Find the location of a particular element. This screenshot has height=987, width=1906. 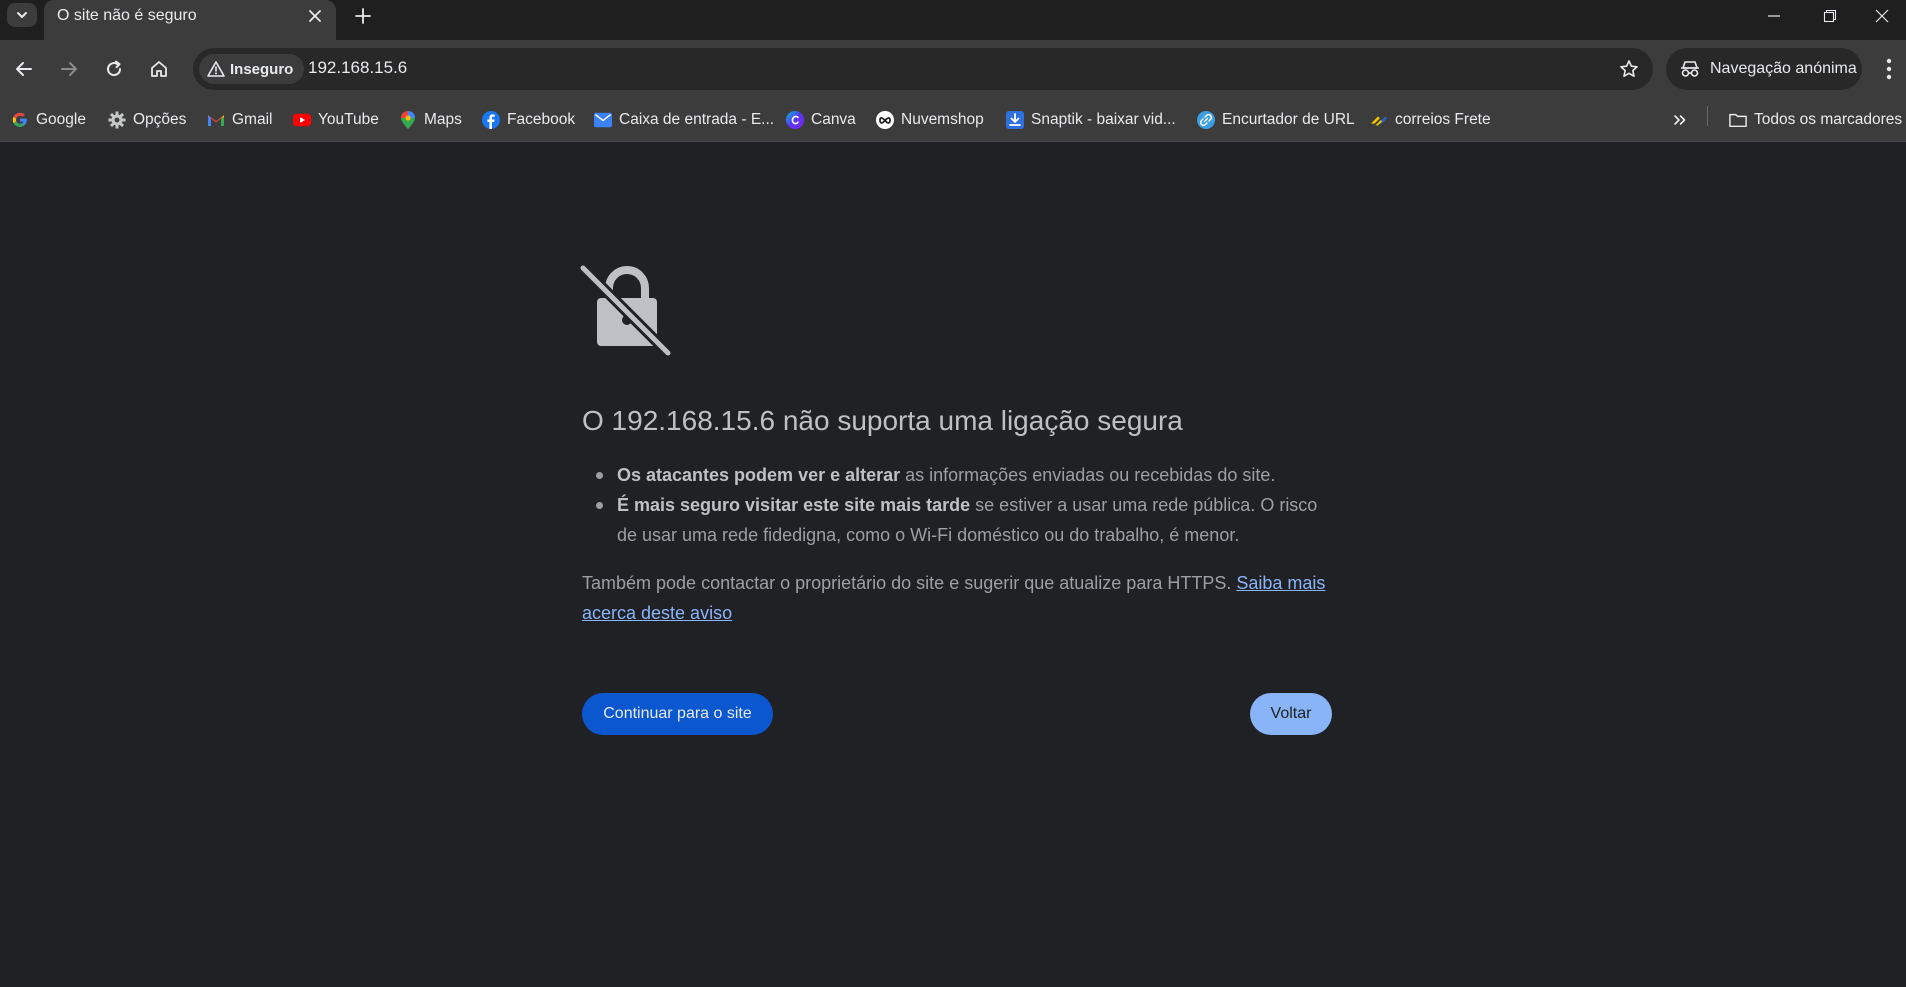

tab-close-button is located at coordinates (315, 16).